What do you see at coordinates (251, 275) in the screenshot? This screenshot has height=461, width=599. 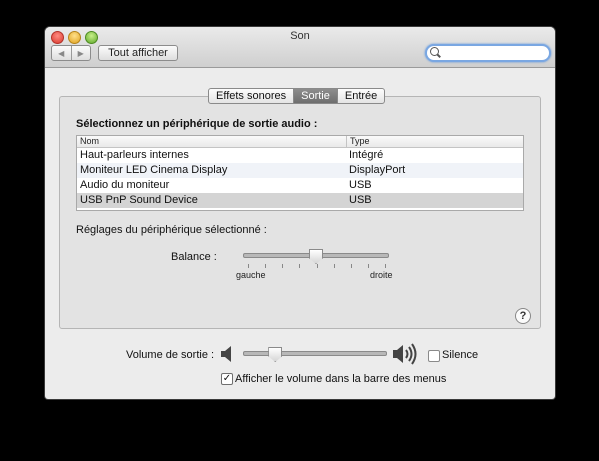 I see `balance-left-label: gauche` at bounding box center [251, 275].